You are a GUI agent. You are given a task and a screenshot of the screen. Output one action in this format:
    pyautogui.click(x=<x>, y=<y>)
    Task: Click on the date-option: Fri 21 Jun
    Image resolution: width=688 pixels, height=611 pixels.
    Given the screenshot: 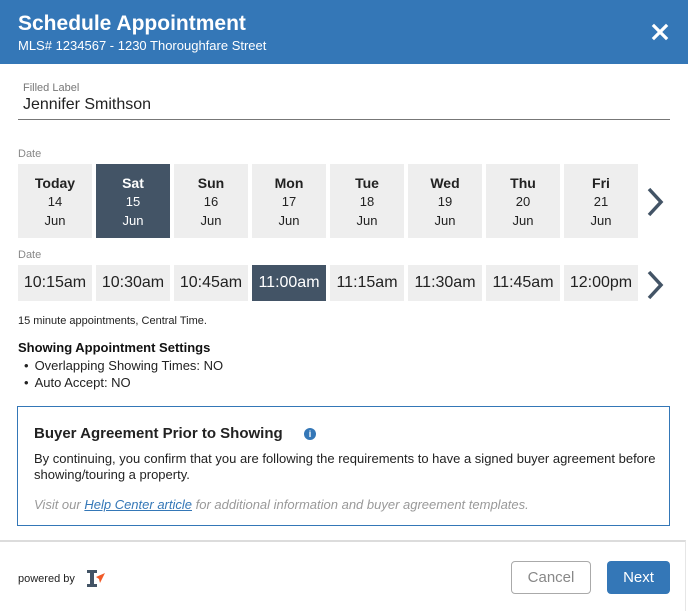 What is the action you would take?
    pyautogui.click(x=601, y=201)
    